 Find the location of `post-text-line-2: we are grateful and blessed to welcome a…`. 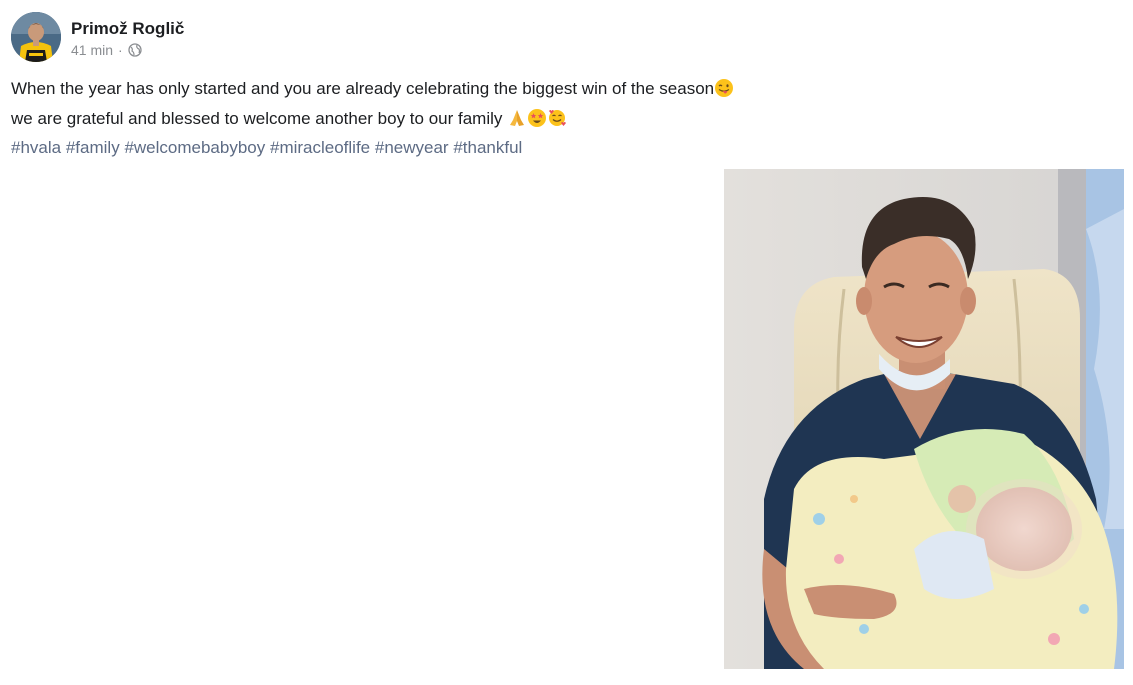

post-text-line-2: we are grateful and blessed to welcome a… is located at coordinates (289, 118).